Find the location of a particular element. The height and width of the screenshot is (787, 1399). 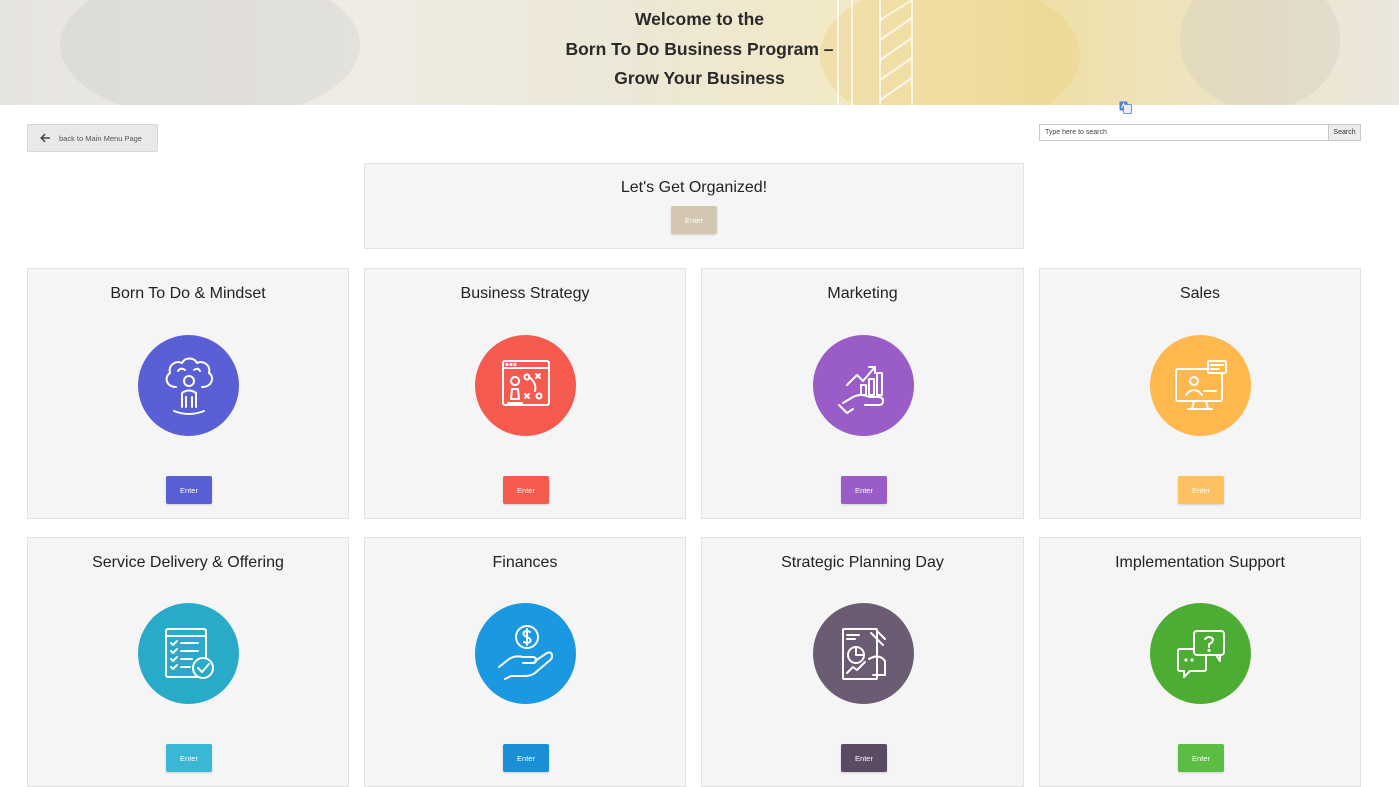

search-bar: Search is located at coordinates (1200, 132).